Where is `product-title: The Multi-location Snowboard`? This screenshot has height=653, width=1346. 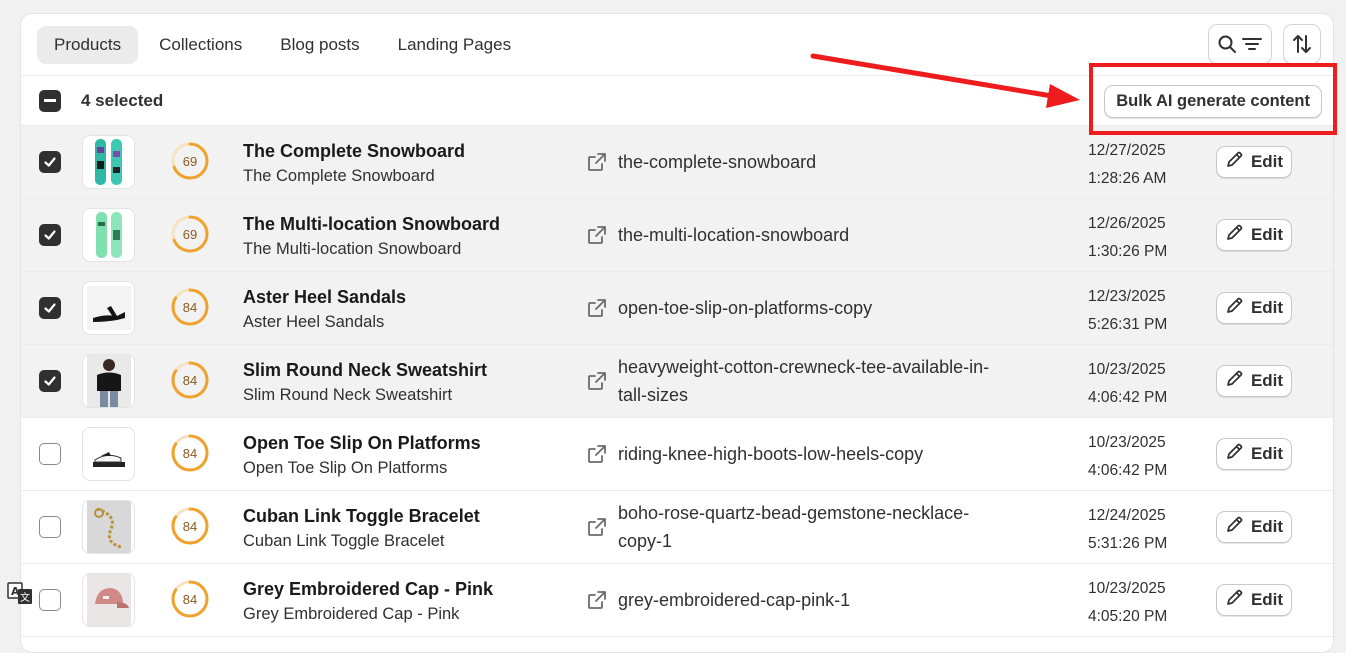
product-title: The Multi-location Snowboard is located at coordinates (408, 224).